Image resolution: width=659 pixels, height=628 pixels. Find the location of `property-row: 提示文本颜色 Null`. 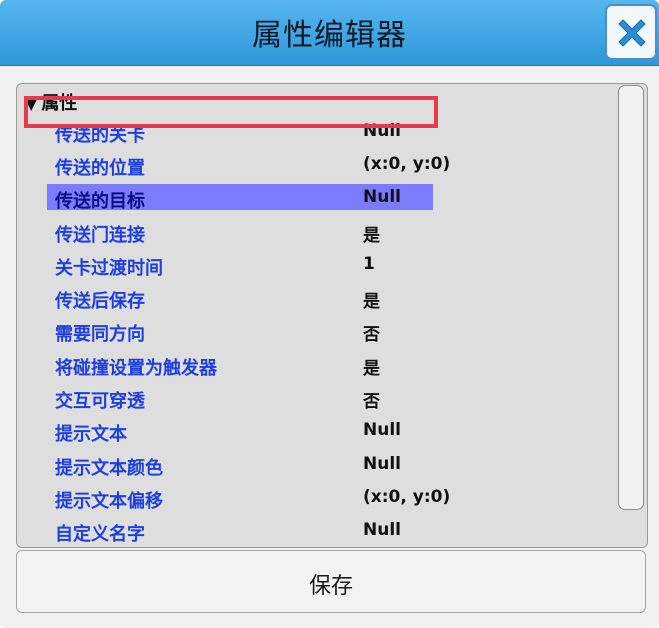

property-row: 提示文本颜色 Null is located at coordinates (336, 465).